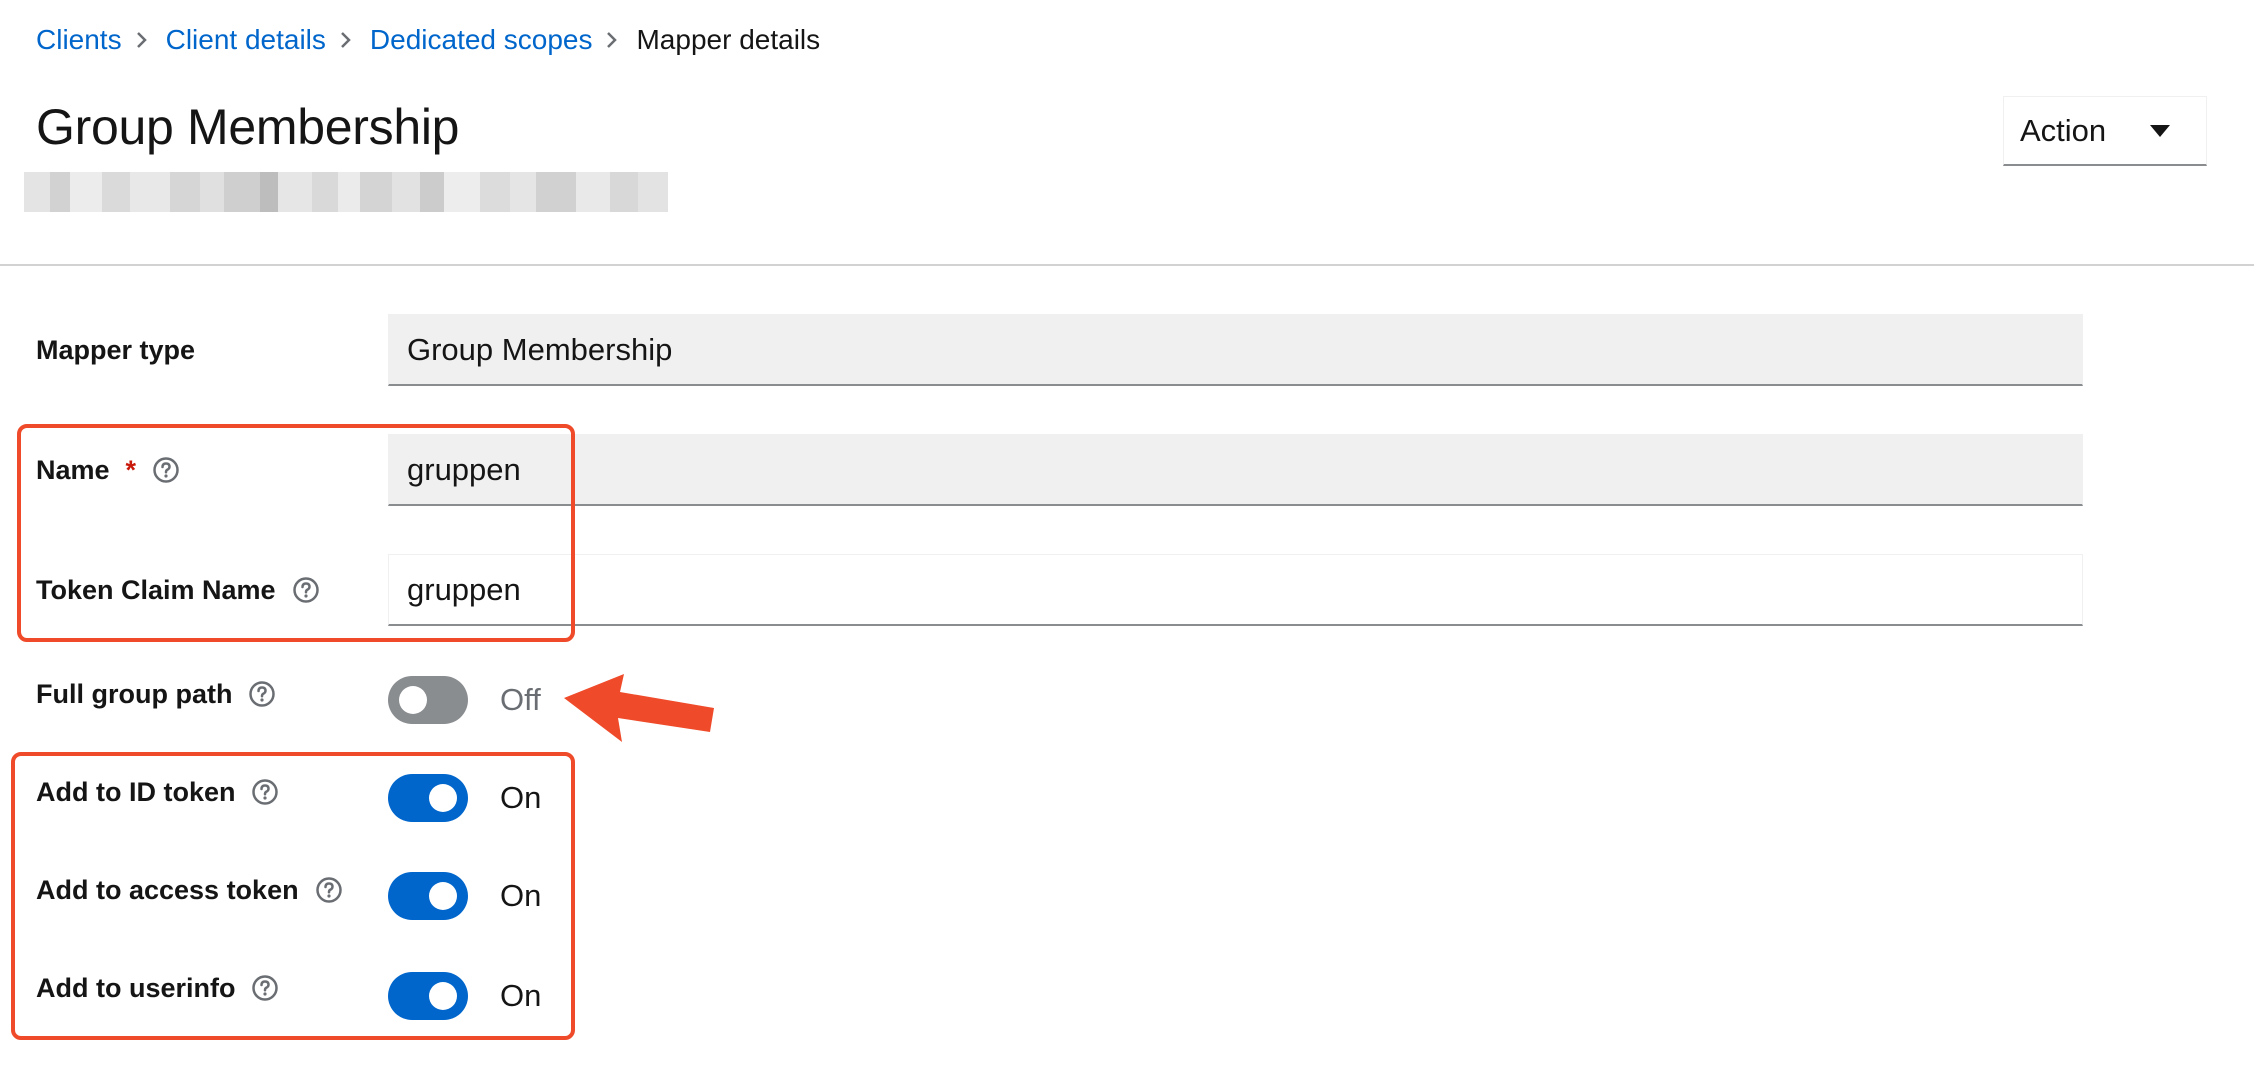 This screenshot has height=1092, width=2254. What do you see at coordinates (156, 589) in the screenshot?
I see `token-claim-name-label-text: Token Claim Name` at bounding box center [156, 589].